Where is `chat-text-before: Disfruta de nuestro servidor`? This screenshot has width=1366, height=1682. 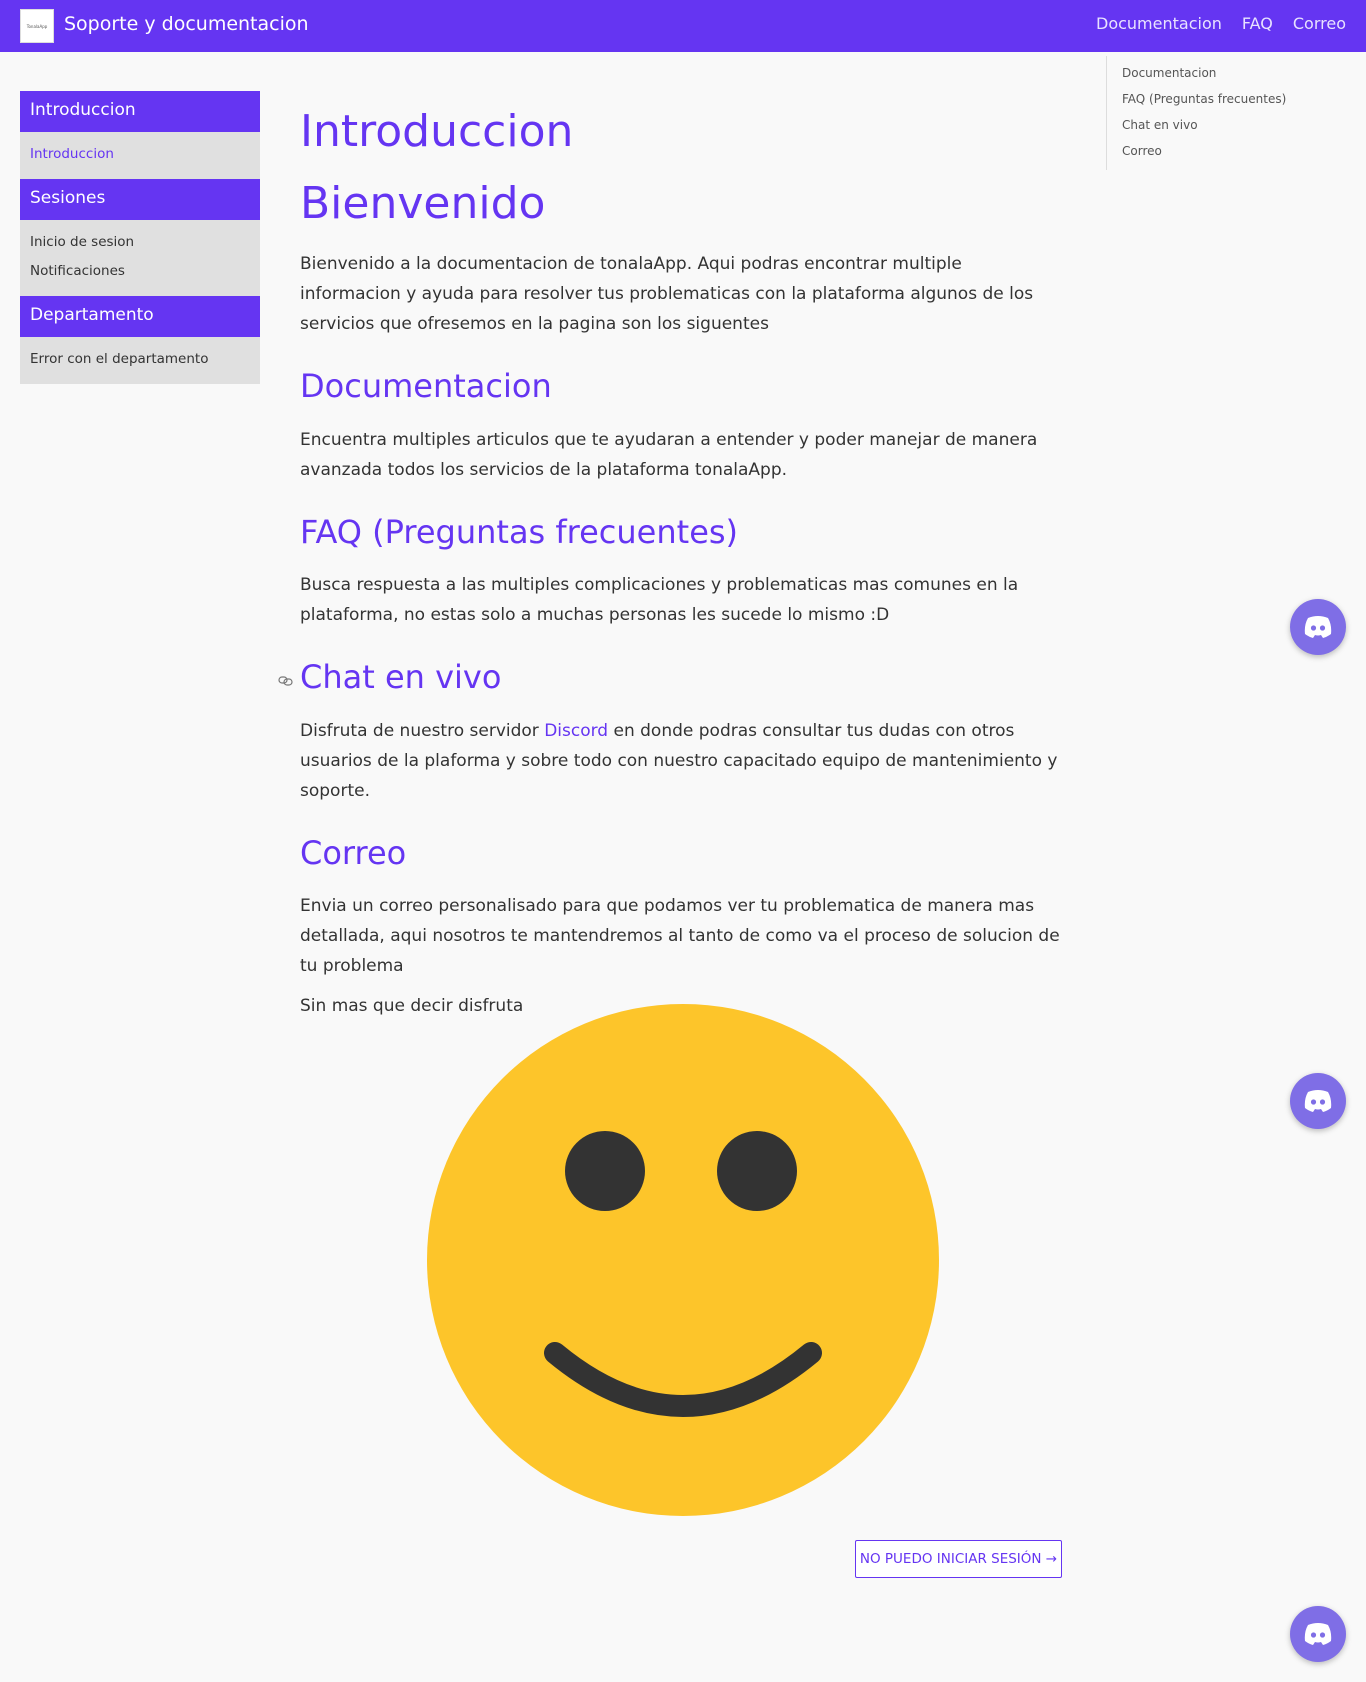
chat-text-before: Disfruta de nuestro servidor is located at coordinates (422, 730).